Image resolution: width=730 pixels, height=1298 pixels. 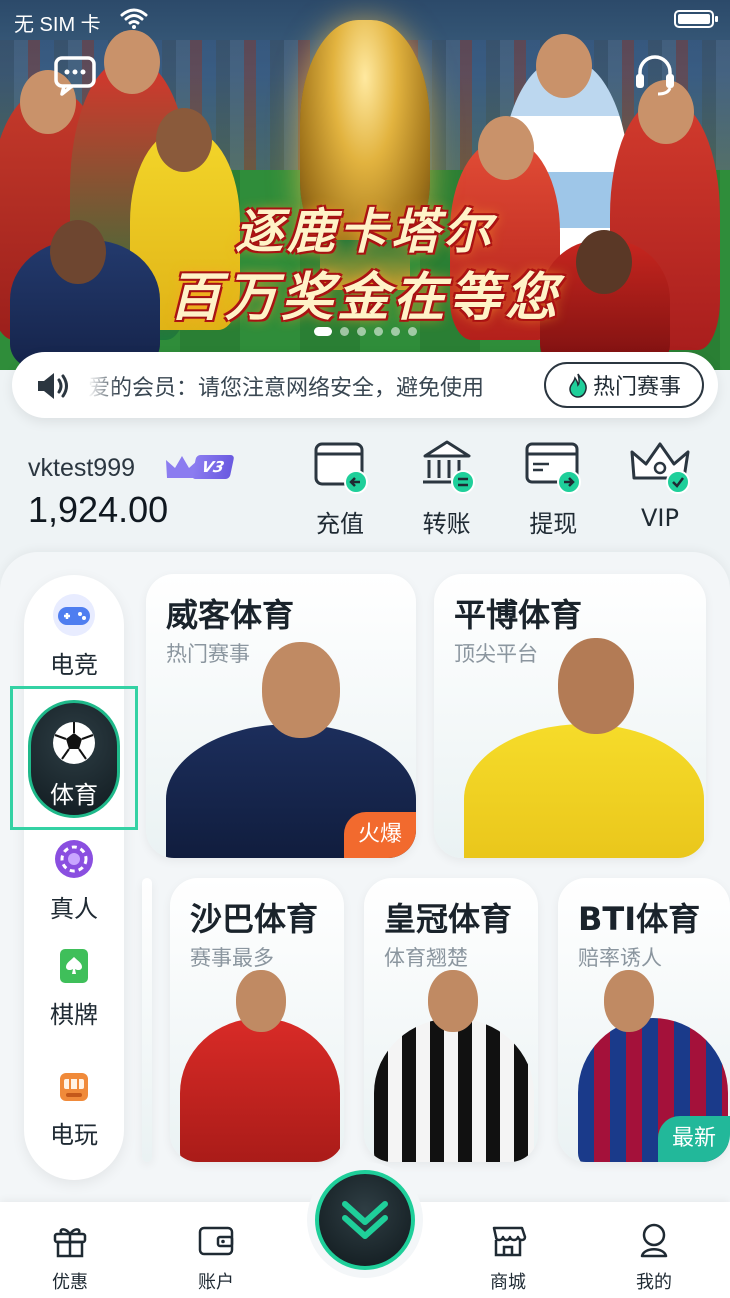 What do you see at coordinates (74, 909) in the screenshot?
I see `sidebar-label: 真人` at bounding box center [74, 909].